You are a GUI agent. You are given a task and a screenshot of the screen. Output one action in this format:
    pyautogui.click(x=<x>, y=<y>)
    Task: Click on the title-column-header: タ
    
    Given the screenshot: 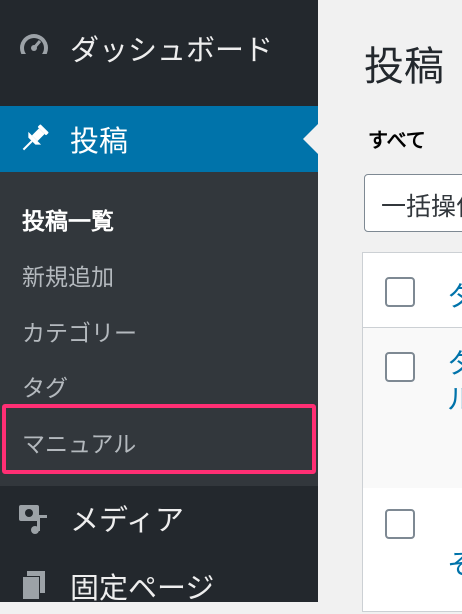 What is the action you would take?
    pyautogui.click(x=454, y=295)
    